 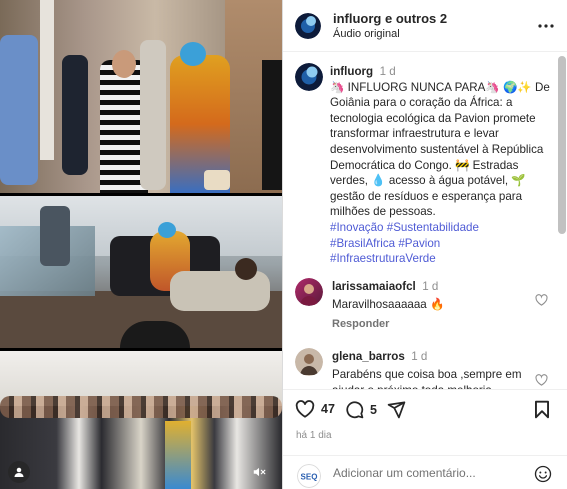 I want to click on hashtag-link: #InfraestruturaVerde, so click(x=383, y=258).